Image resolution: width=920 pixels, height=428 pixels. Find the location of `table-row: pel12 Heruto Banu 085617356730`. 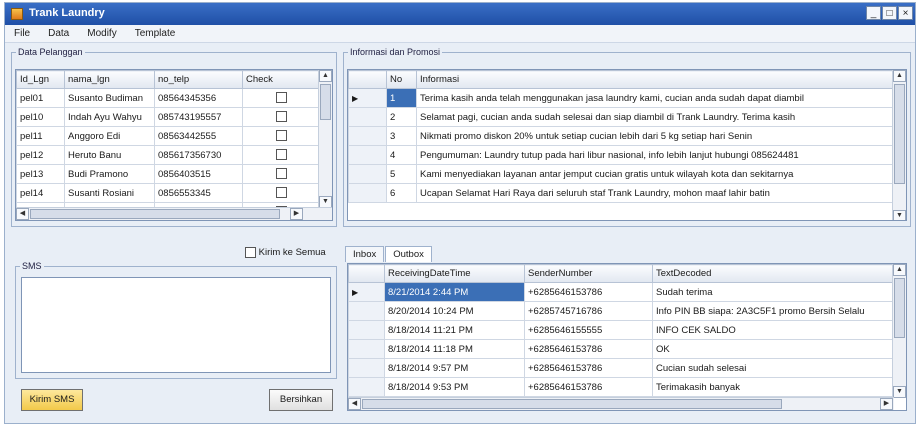

table-row: pel12 Heruto Banu 085617356730 is located at coordinates (168, 155).